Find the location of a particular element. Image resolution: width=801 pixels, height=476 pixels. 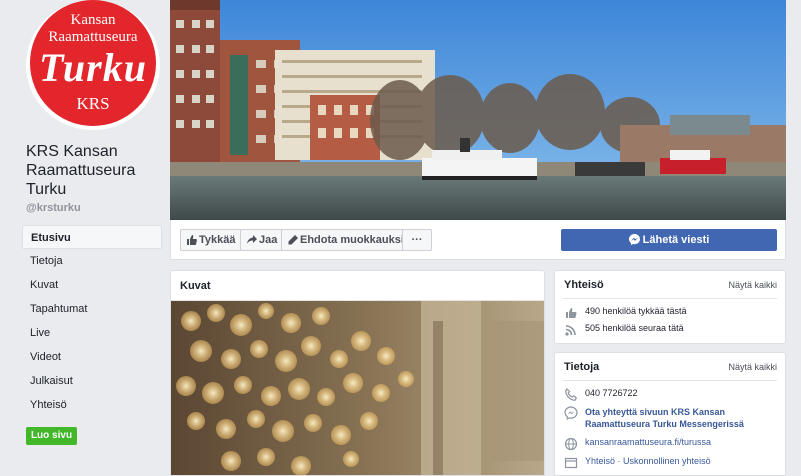

nav-item-live: Live is located at coordinates (92, 333).